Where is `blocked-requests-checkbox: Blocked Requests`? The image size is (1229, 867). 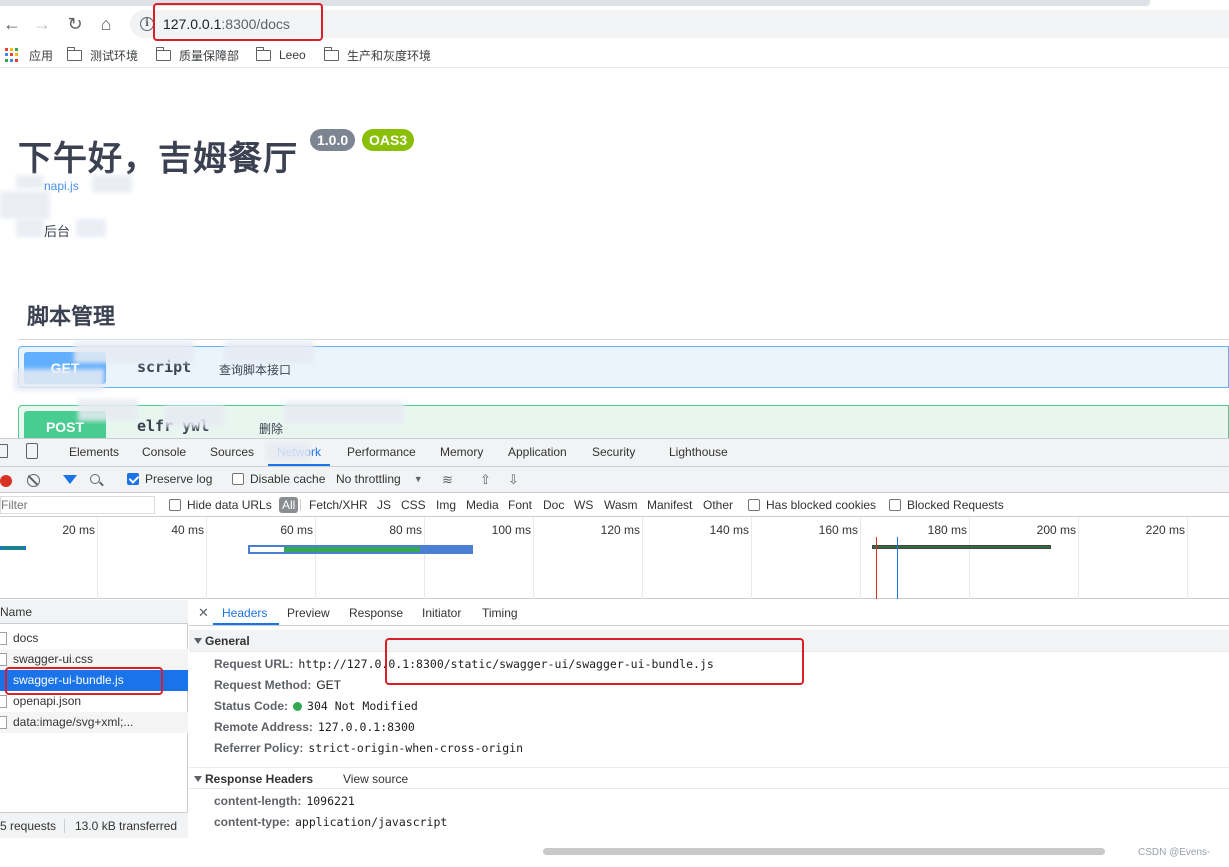
blocked-requests-checkbox: Blocked Requests is located at coordinates (946, 505).